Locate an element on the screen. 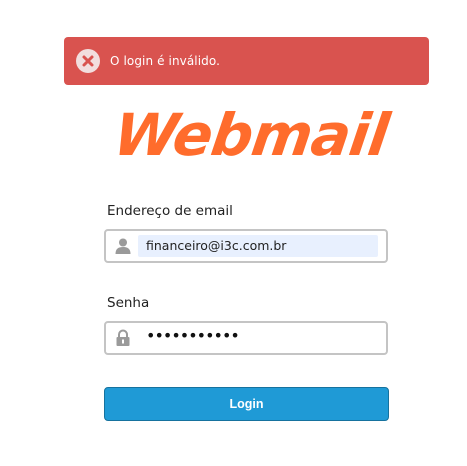  user-icon is located at coordinates (123, 246).